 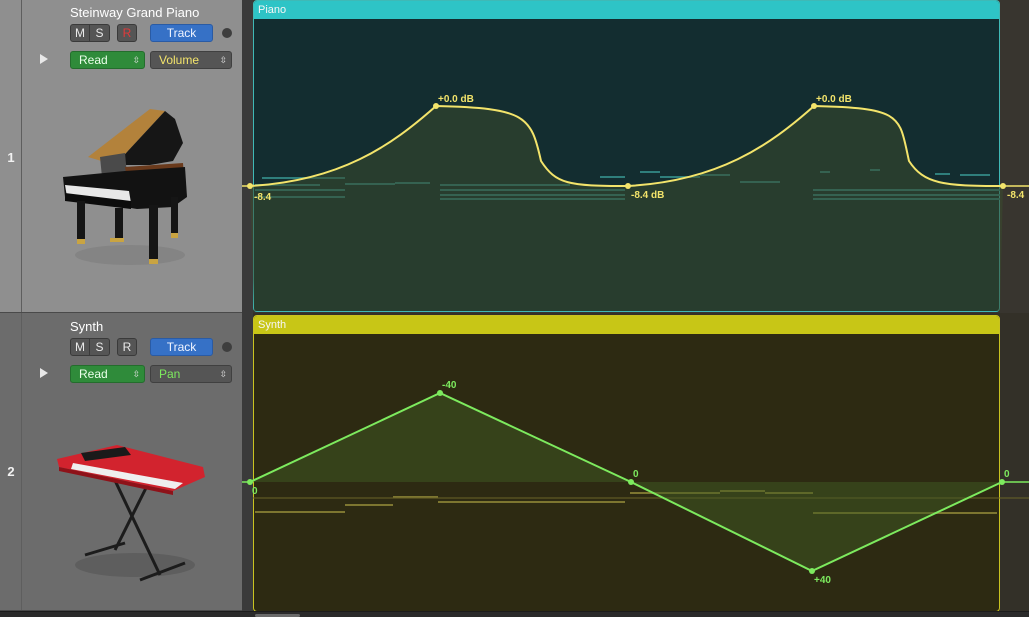 I want to click on track-number: 1, so click(x=11, y=157).